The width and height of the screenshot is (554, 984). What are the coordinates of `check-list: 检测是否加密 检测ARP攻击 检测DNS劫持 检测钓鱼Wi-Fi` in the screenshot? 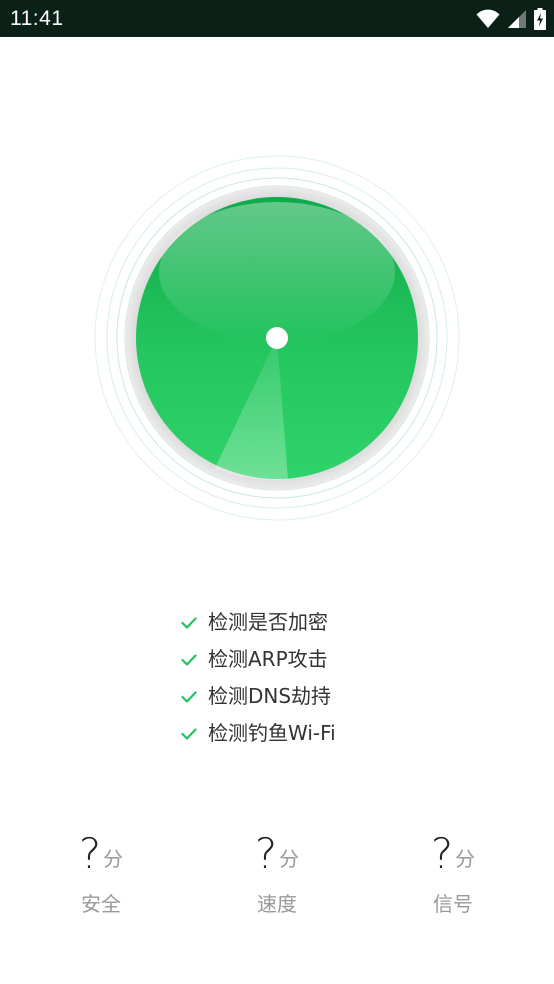 It's located at (258, 678).